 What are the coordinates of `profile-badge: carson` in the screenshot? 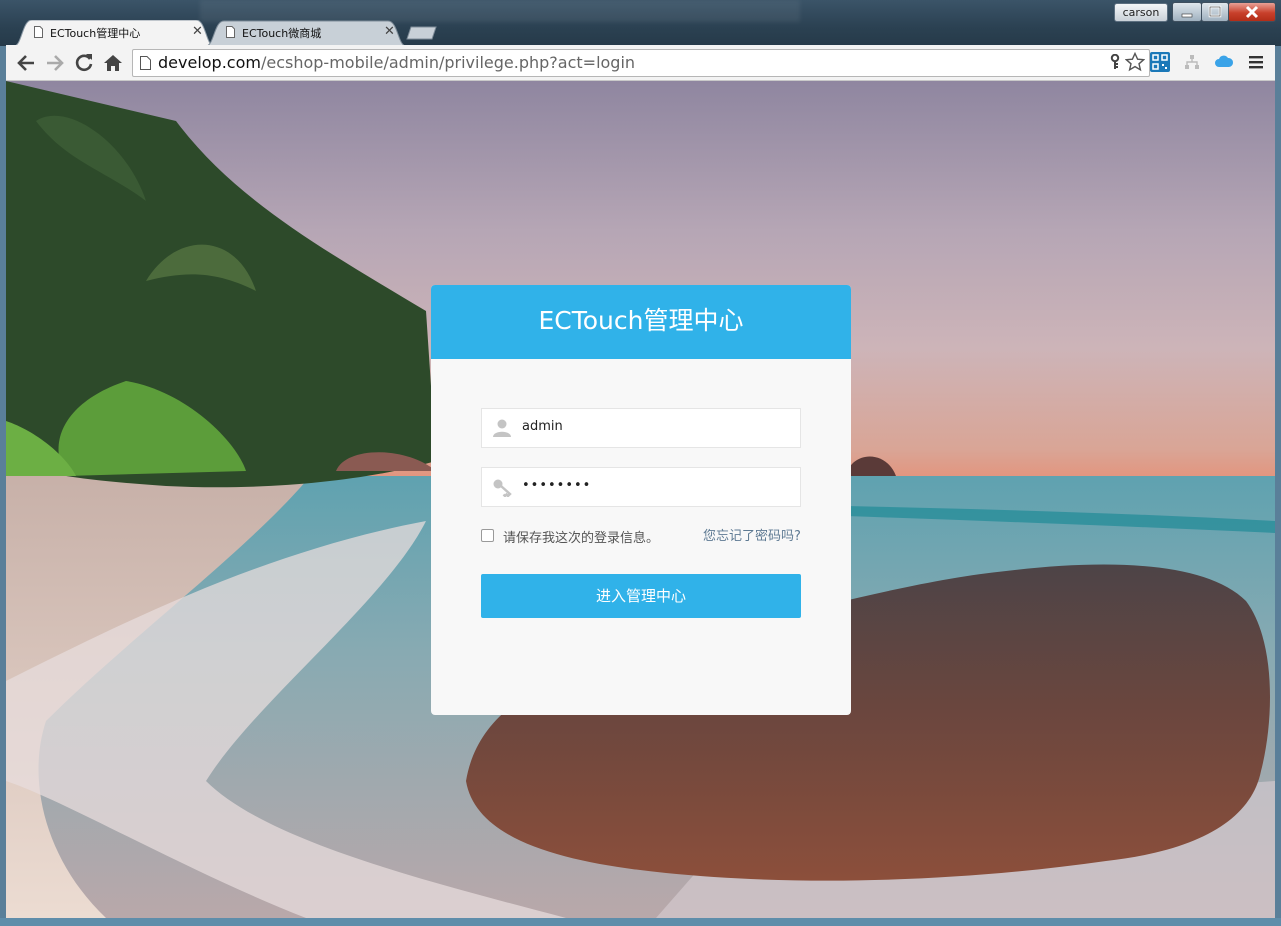 It's located at (1141, 12).